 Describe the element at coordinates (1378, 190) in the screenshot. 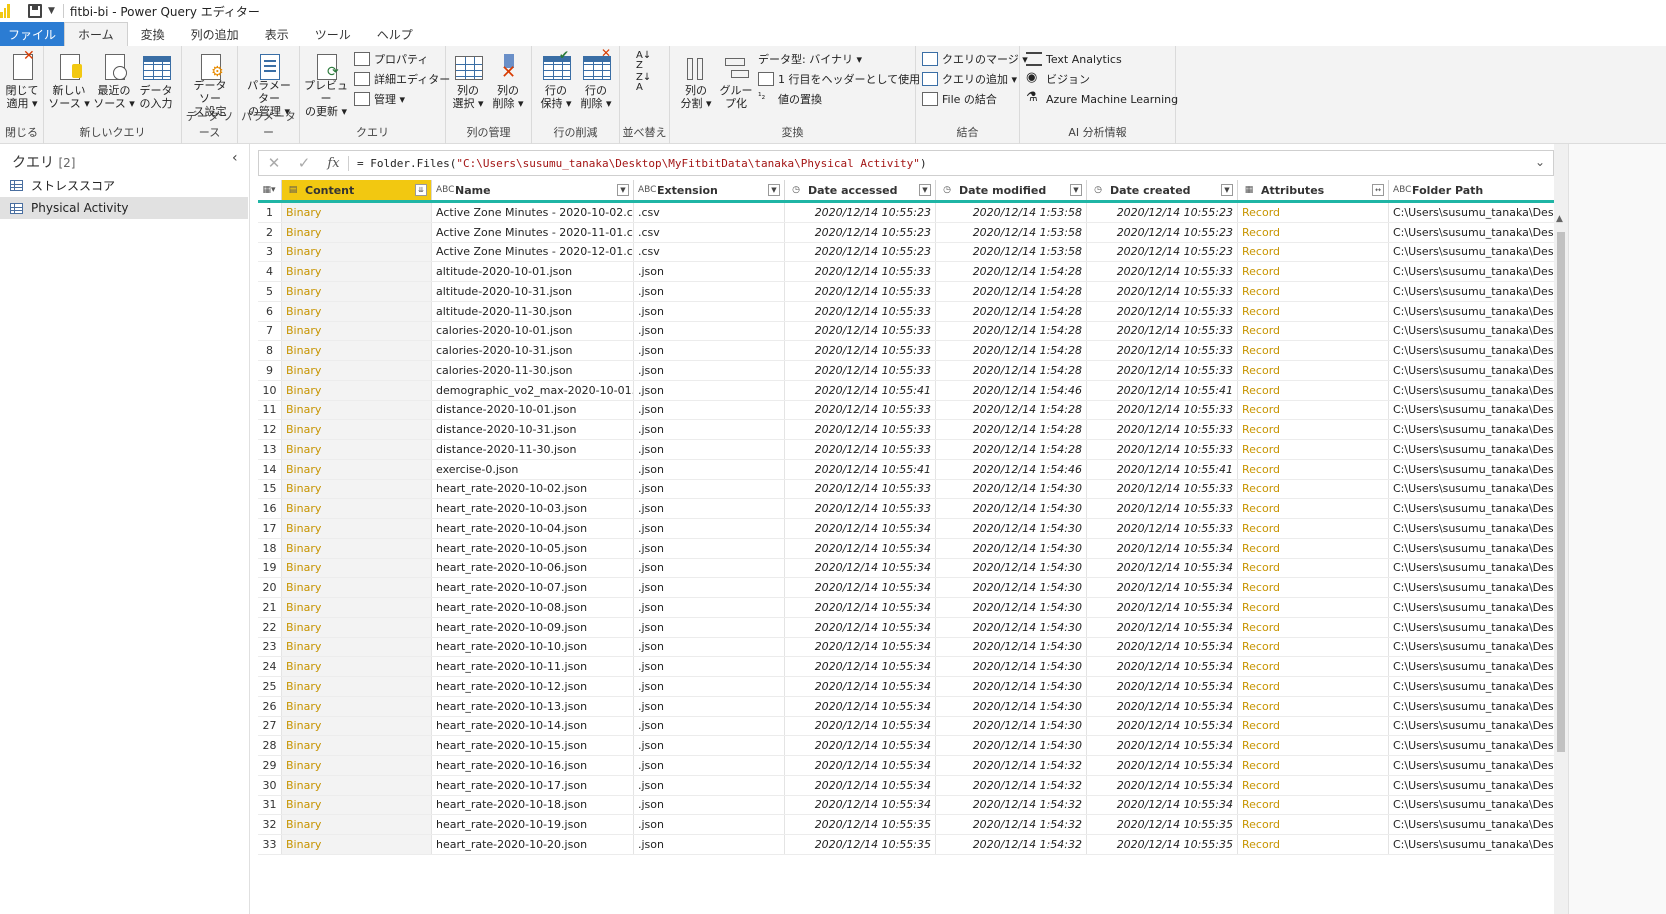

I see `expand-record-icon: ↔` at that location.